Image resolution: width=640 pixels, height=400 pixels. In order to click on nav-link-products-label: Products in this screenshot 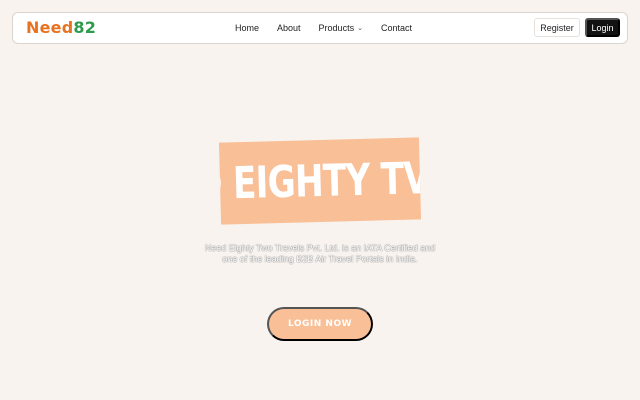, I will do `click(336, 28)`.